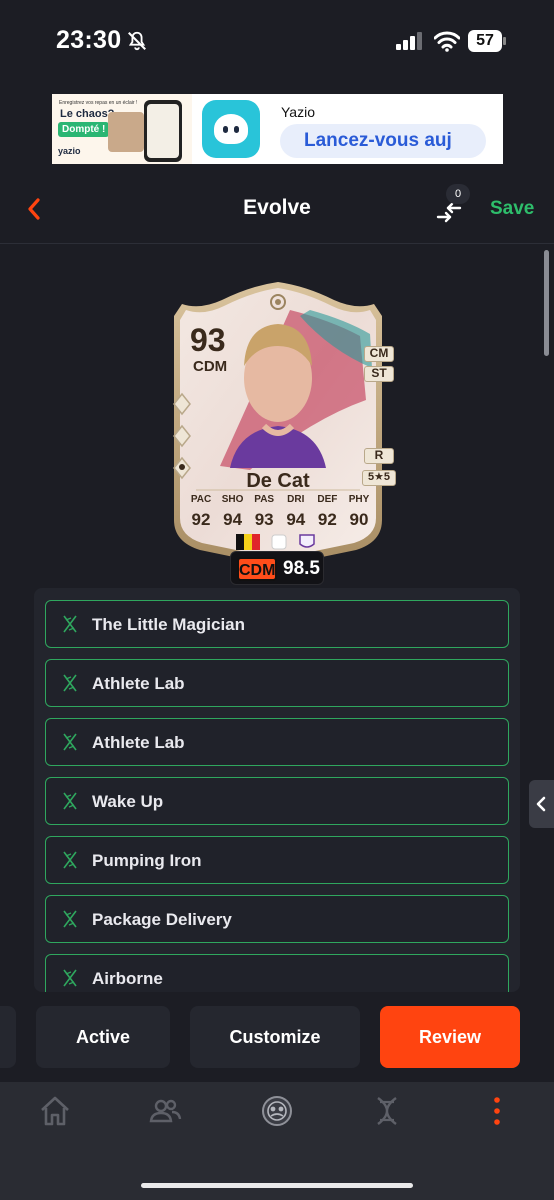  What do you see at coordinates (409, 41) in the screenshot?
I see `cell-signal-icon` at bounding box center [409, 41].